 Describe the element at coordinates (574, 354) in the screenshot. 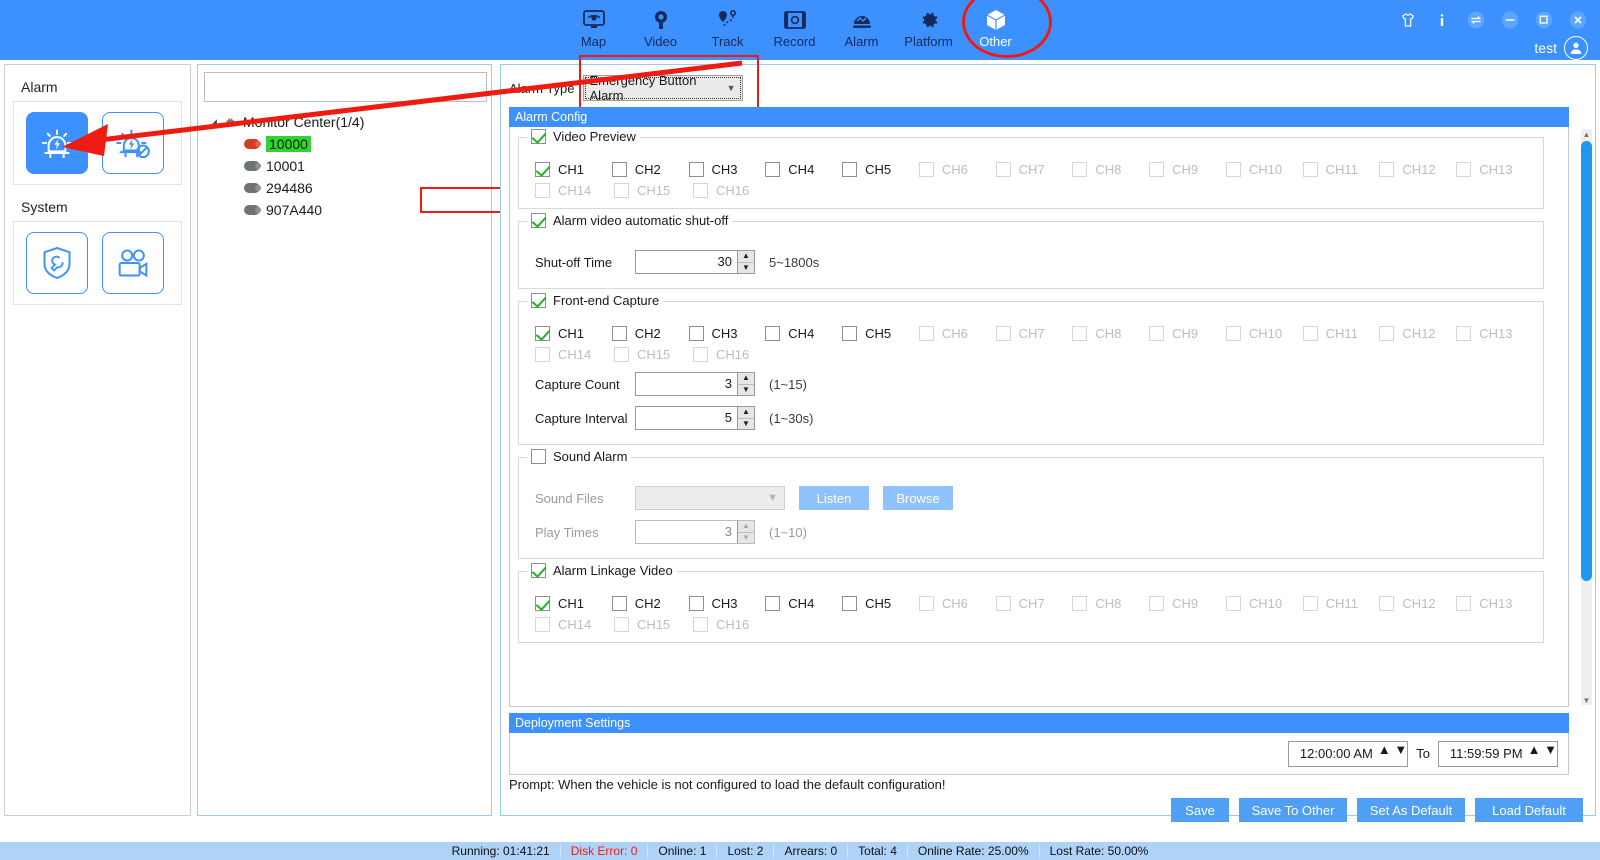

I see `channel-ch14: CH14` at that location.